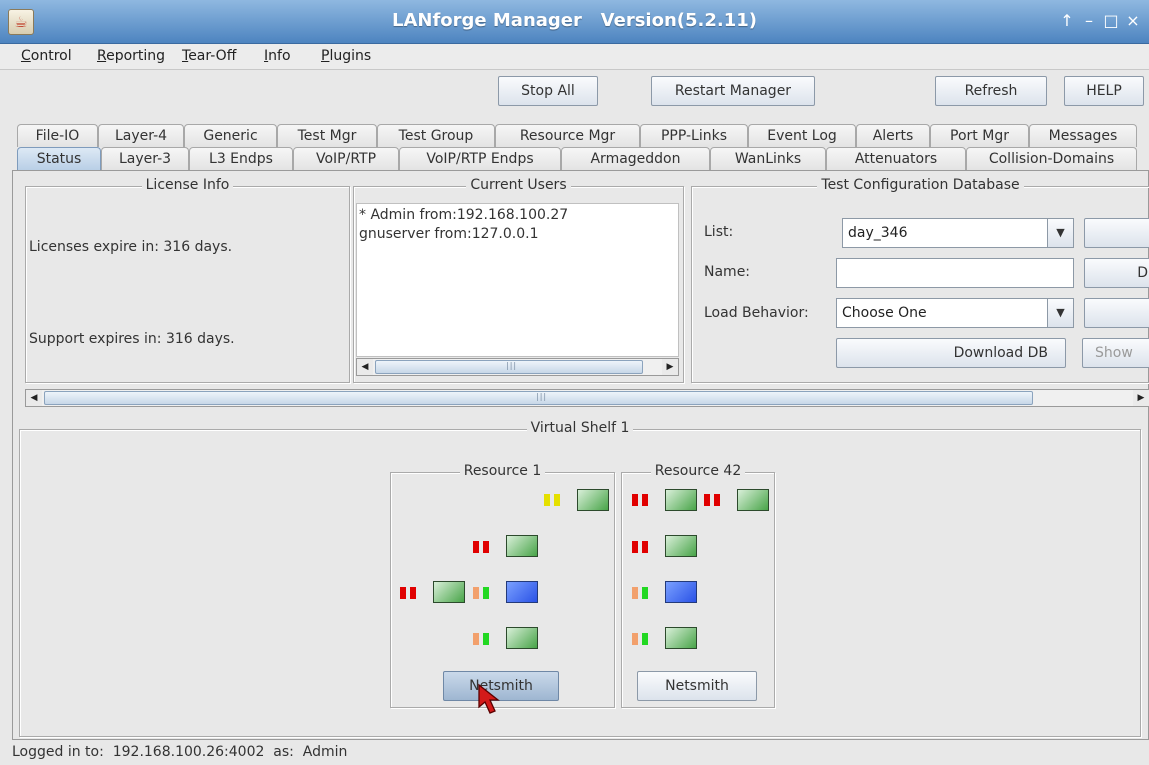  I want to click on tab-layer-4: Layer-4, so click(141, 135).